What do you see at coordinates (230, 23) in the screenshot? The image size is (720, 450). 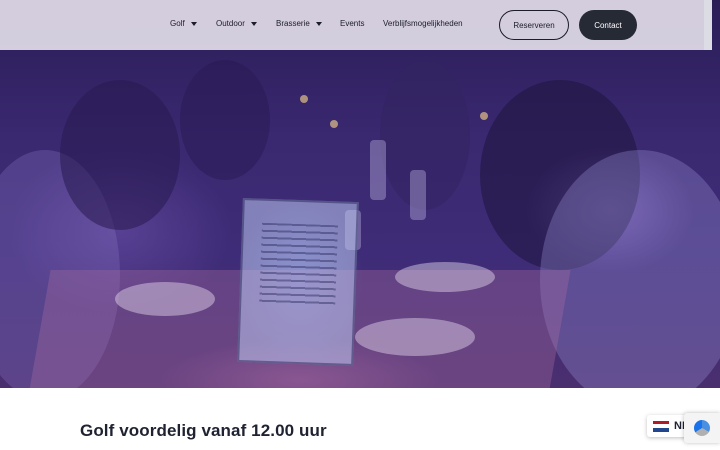 I see `nav-item-label: Outdoor` at bounding box center [230, 23].